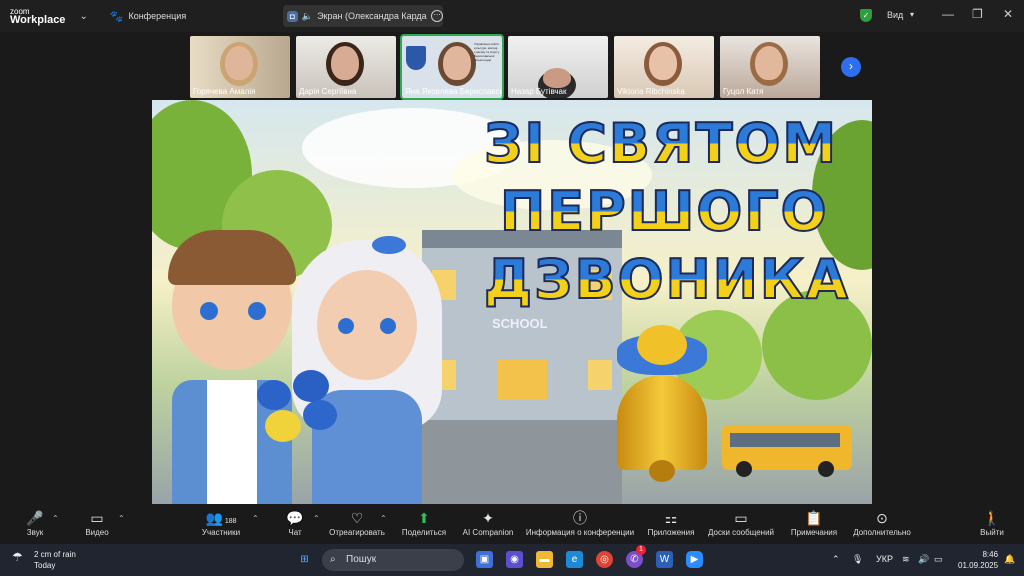 The image size is (1024, 576). Describe the element at coordinates (372, 16) in the screenshot. I see `screen-tab-label: Экран (Олександра Кардаш` at that location.